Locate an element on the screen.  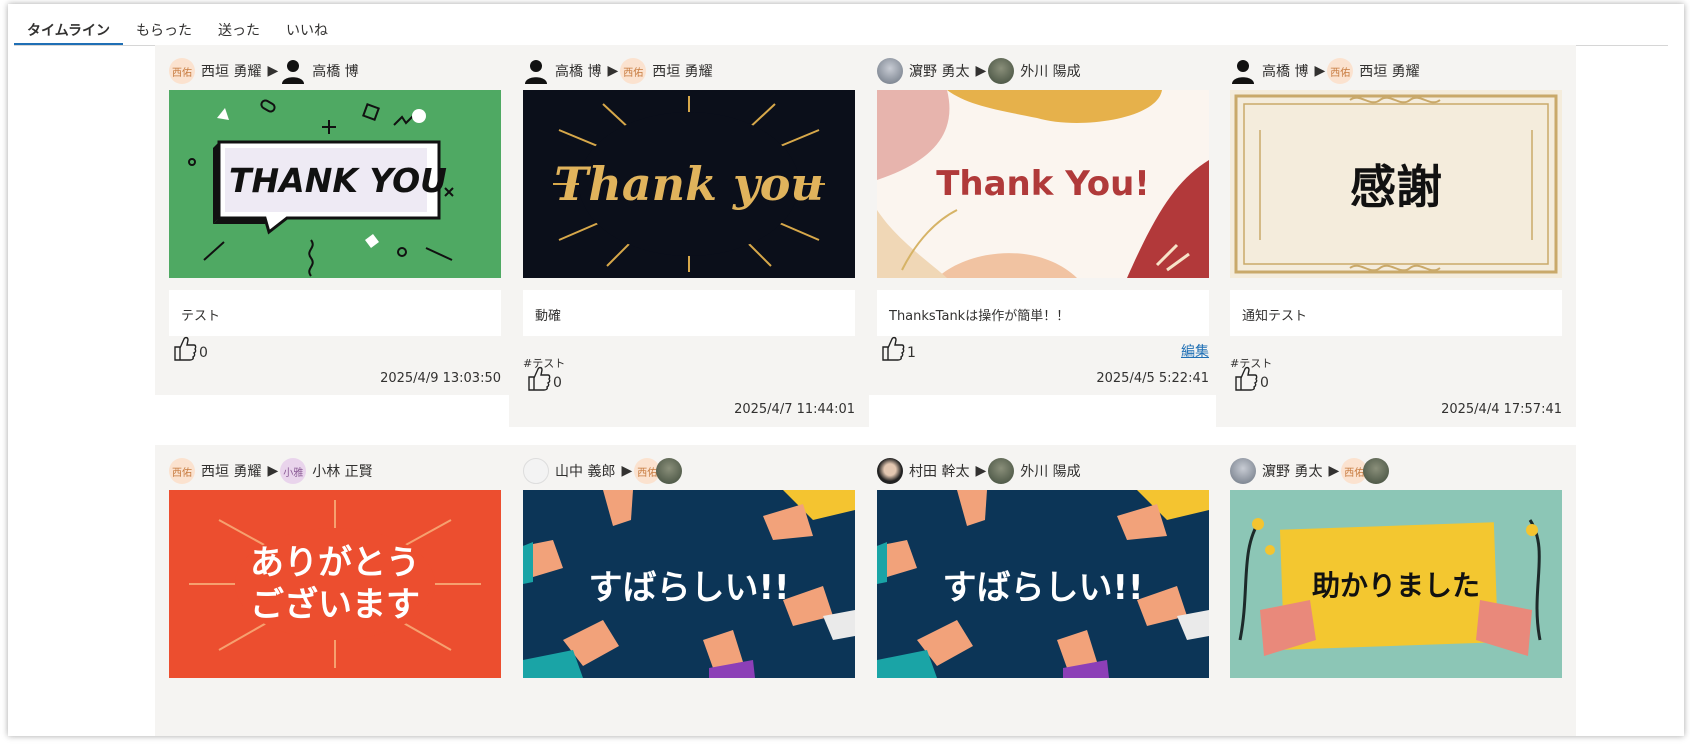
card-image: 感謝 is located at coordinates (1396, 184).